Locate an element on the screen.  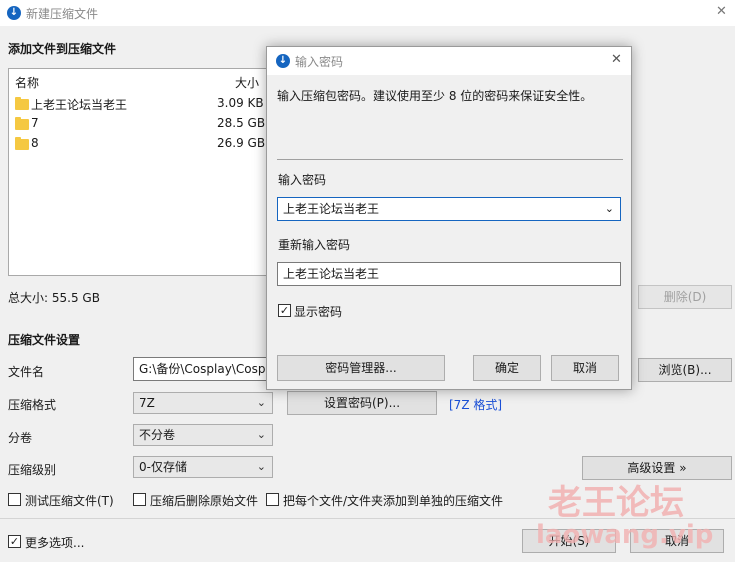
checkbox-label: 测试压缩文件(T) is located at coordinates (69, 501).